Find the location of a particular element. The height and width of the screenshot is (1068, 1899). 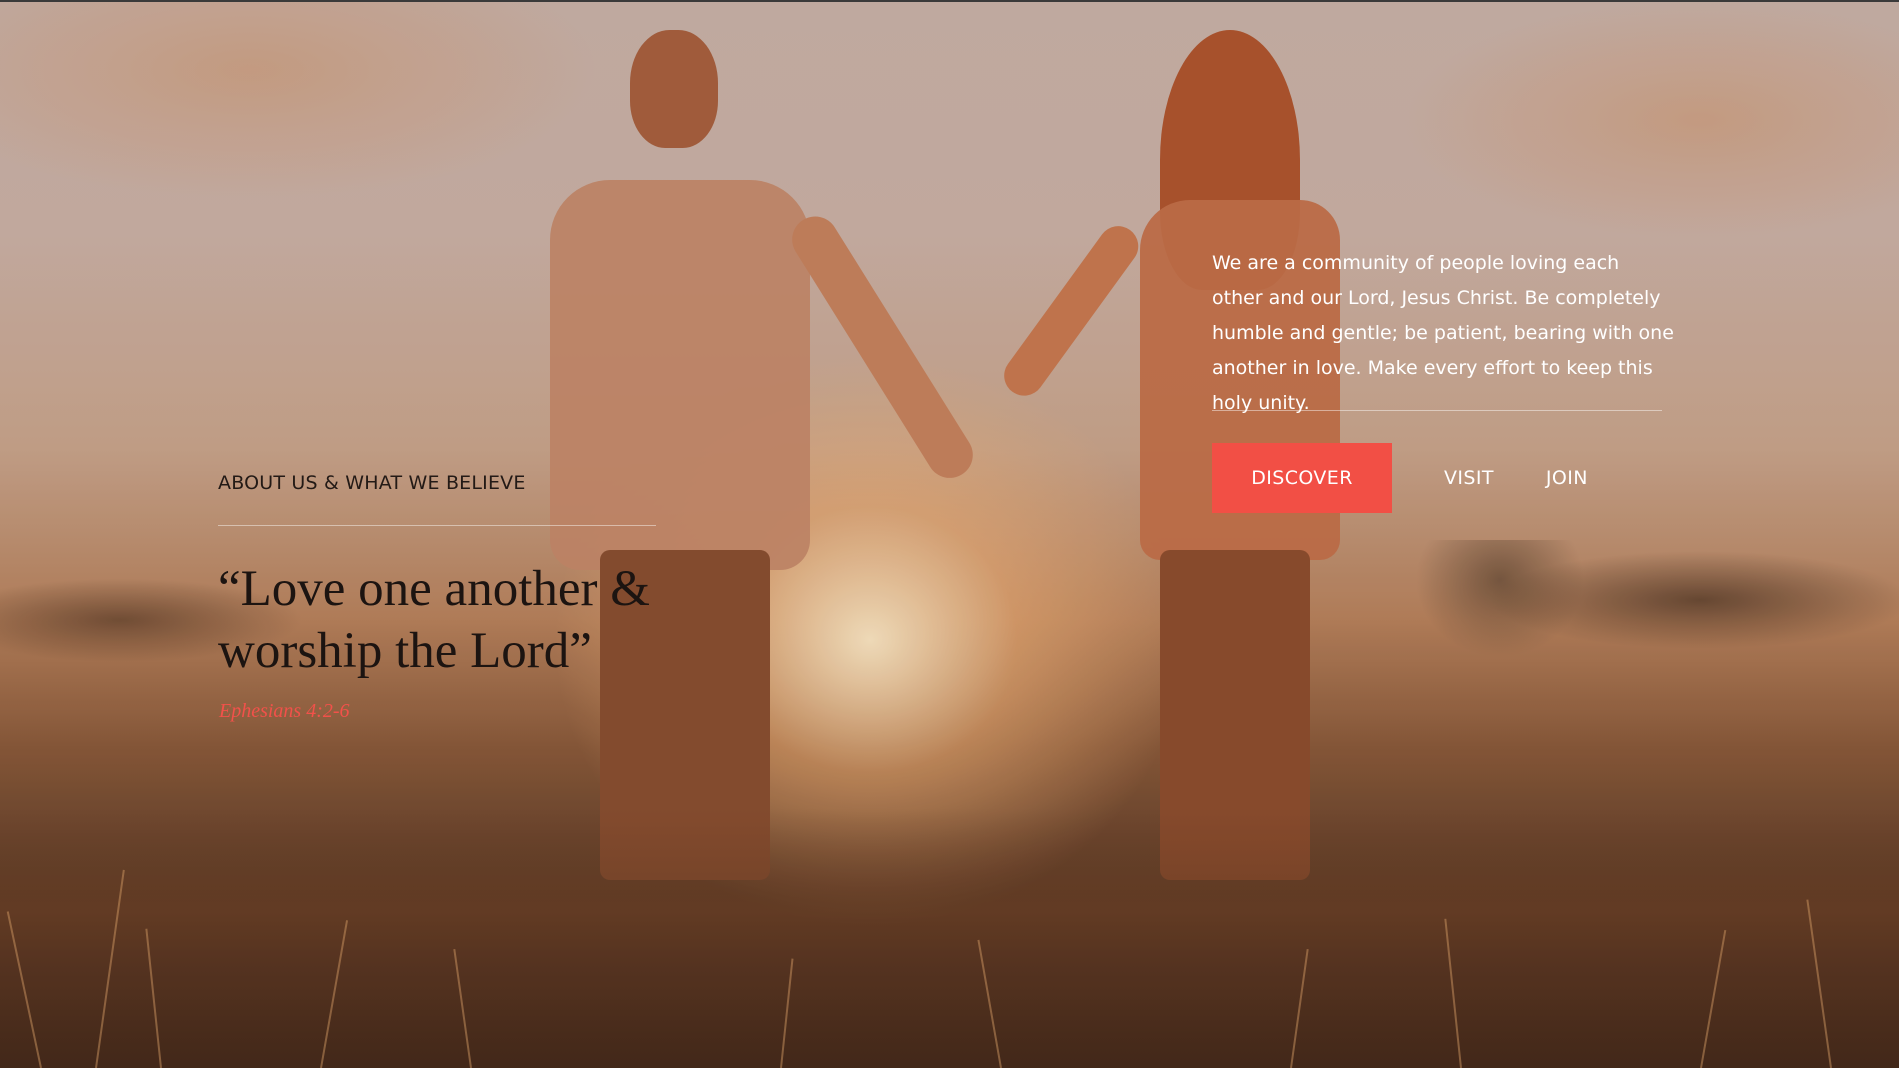

quote-citation: Ephesians 4:2-6 is located at coordinates (284, 711).